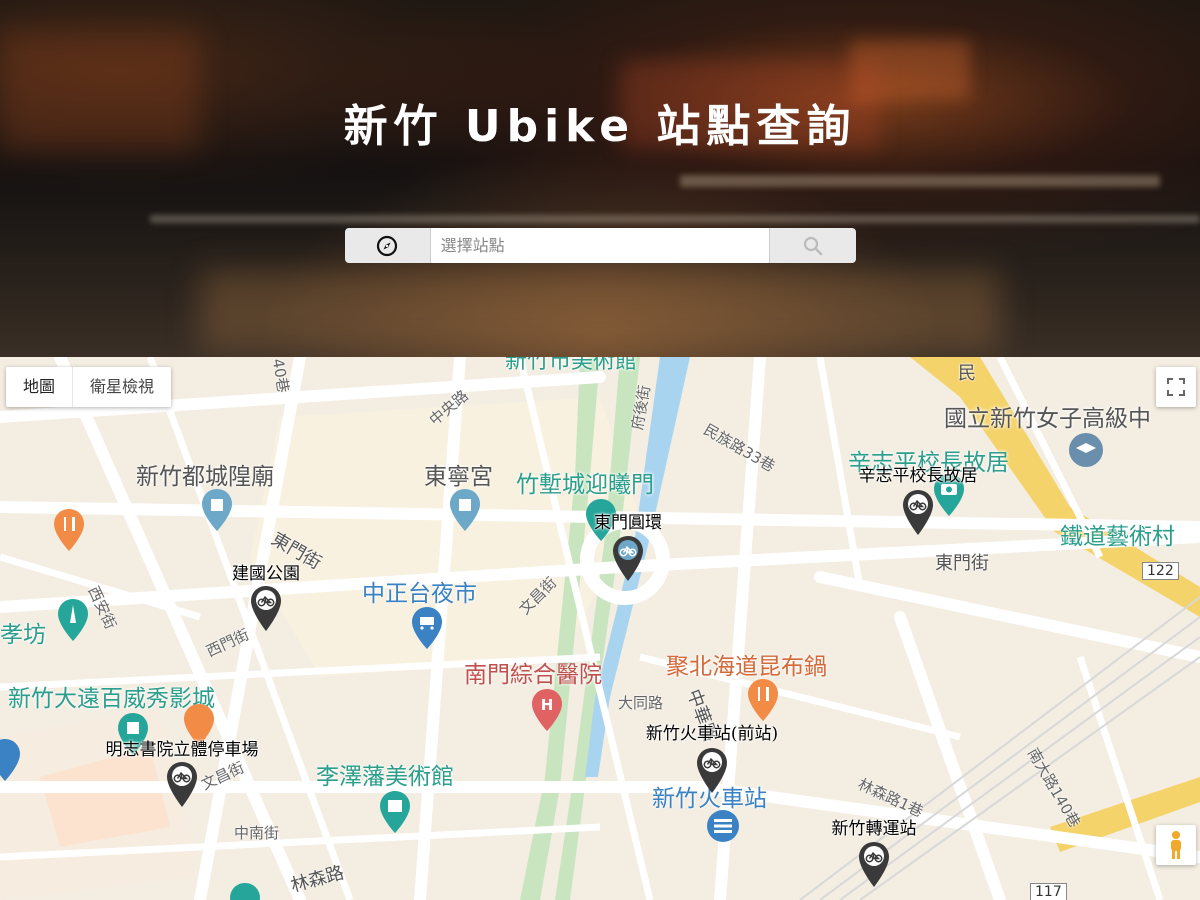 The height and width of the screenshot is (900, 1200). Describe the element at coordinates (385, 777) in the screenshot. I see `place-label: 李澤藩美術館` at that location.